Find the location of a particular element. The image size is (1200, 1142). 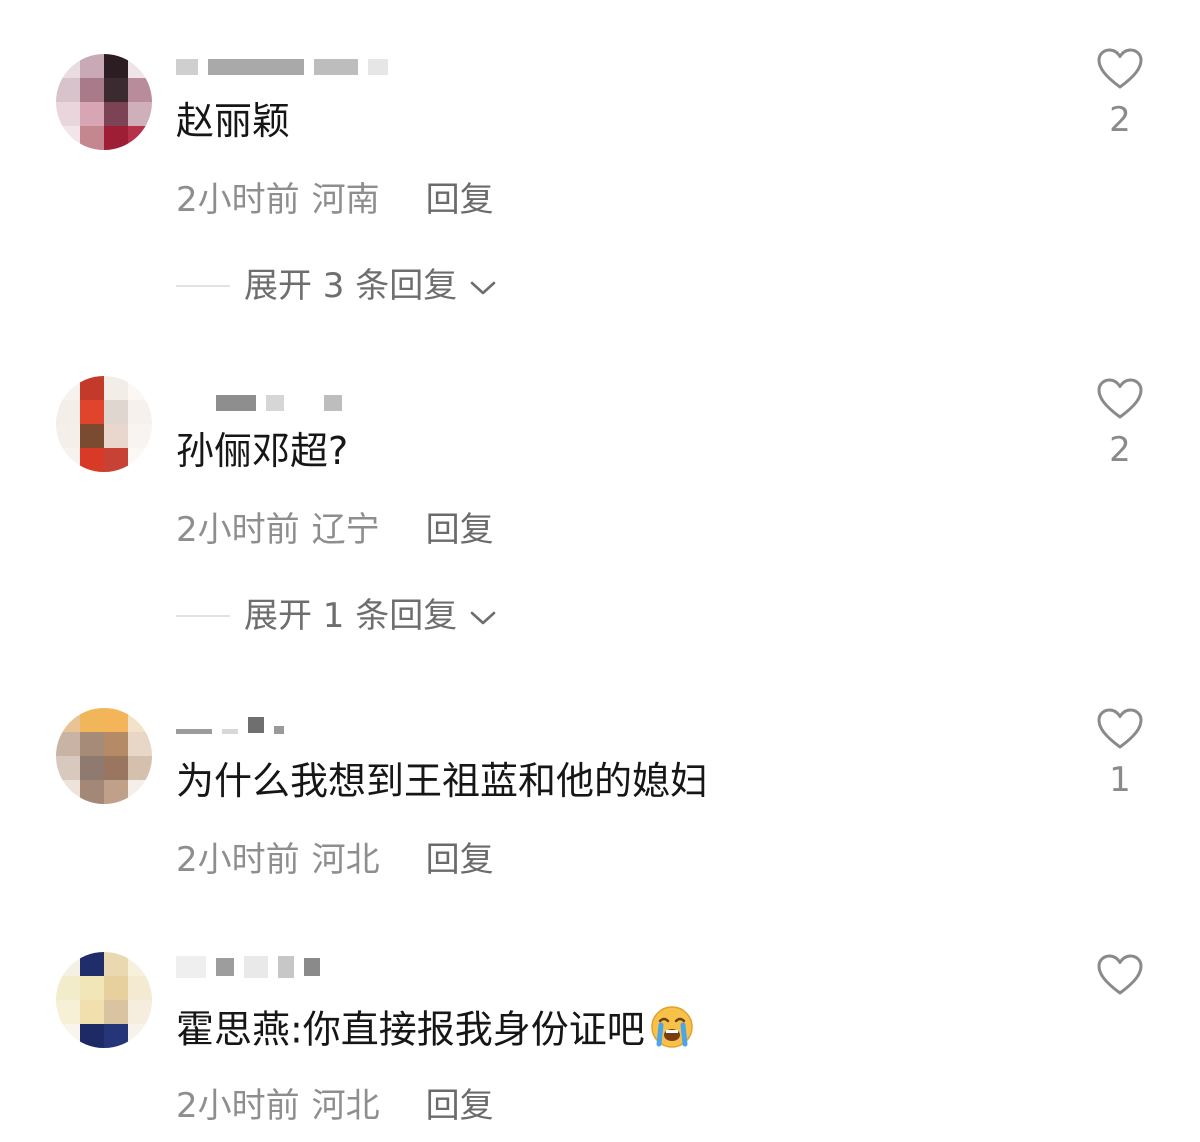

comment-text: 为什么我想到王祖蓝和他的媳妇 is located at coordinates (442, 781).